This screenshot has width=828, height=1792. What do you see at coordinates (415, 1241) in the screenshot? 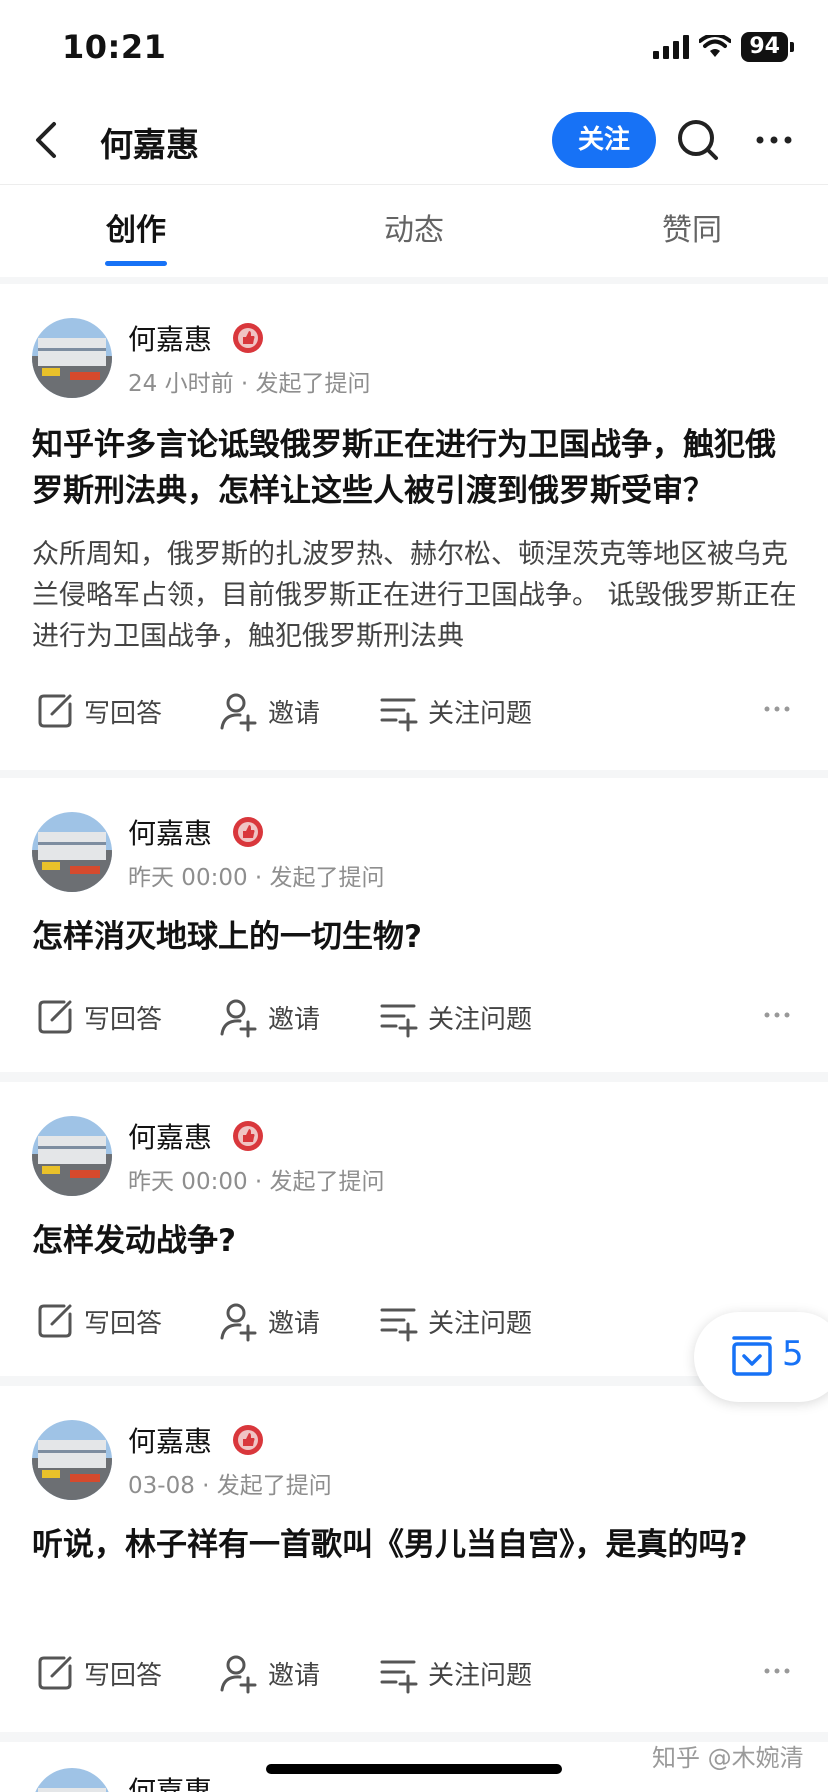
I see `question-title: 怎样发动战争?` at bounding box center [415, 1241].